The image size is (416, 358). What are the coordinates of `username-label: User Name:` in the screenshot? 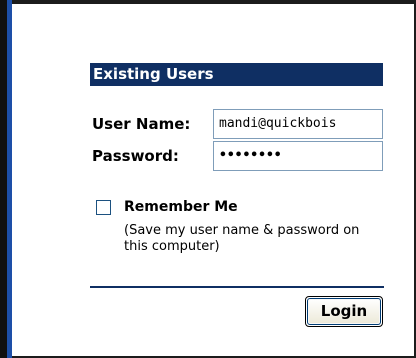 It's located at (141, 124).